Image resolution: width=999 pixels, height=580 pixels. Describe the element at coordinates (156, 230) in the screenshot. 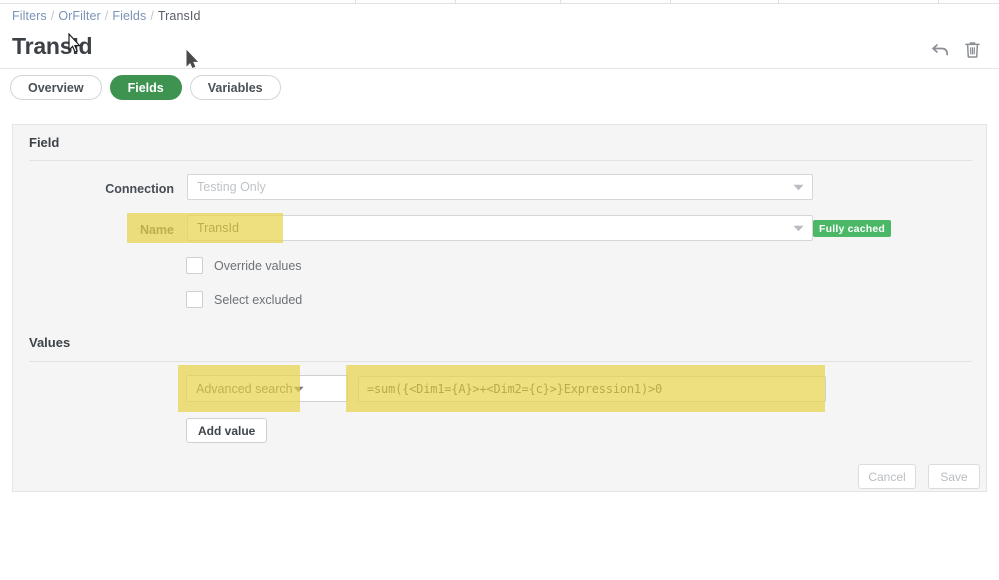

I see `name-label: Name` at that location.